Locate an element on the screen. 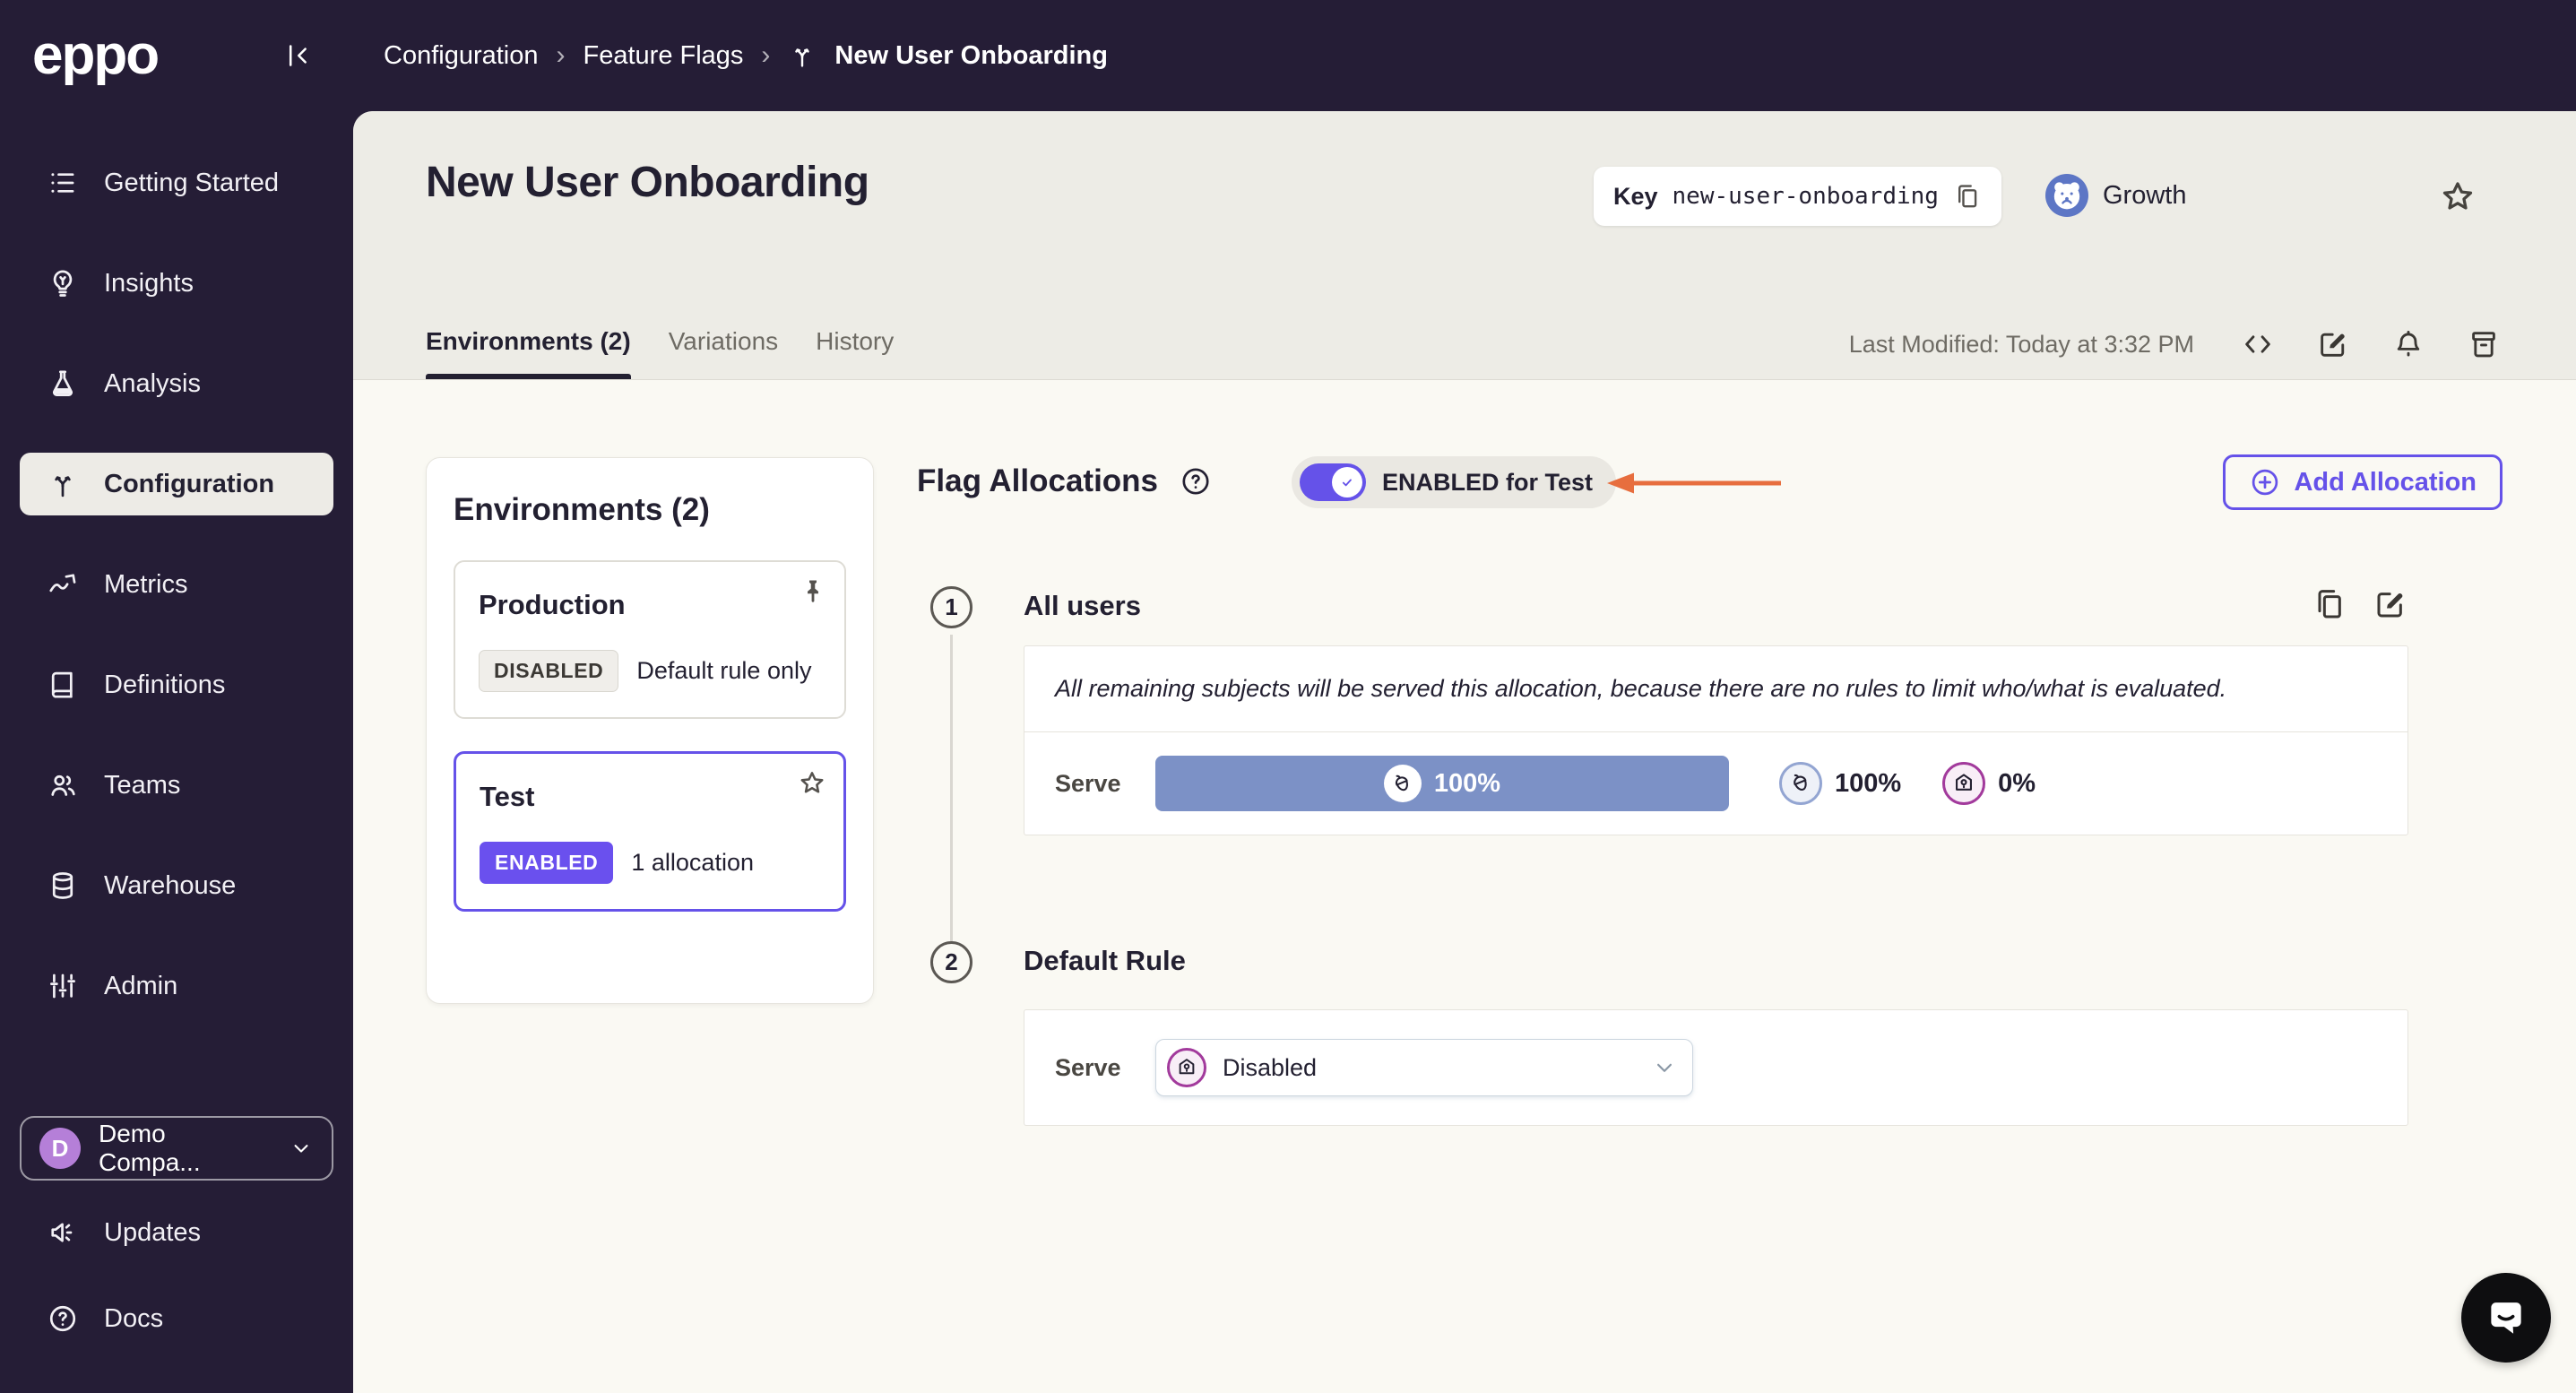 The width and height of the screenshot is (2576, 1393). database-icon is located at coordinates (62, 885).